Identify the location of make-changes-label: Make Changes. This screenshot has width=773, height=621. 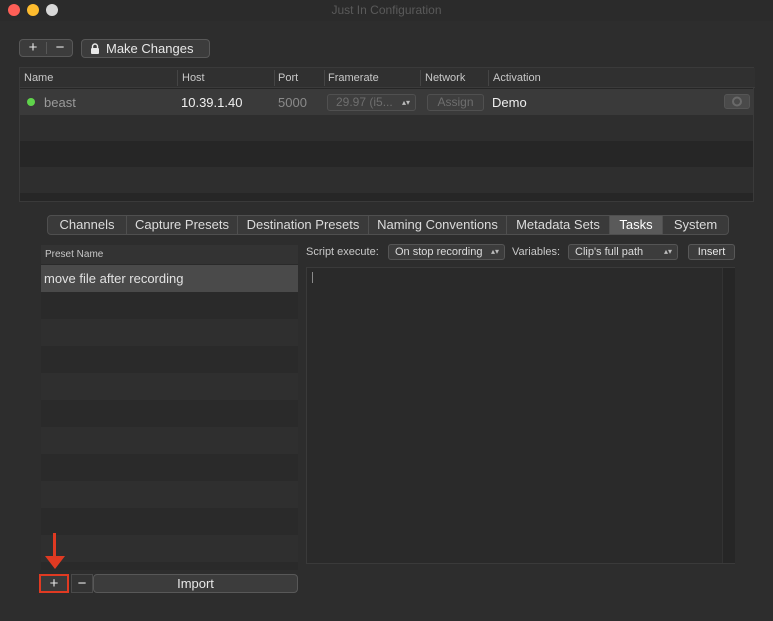
(150, 48).